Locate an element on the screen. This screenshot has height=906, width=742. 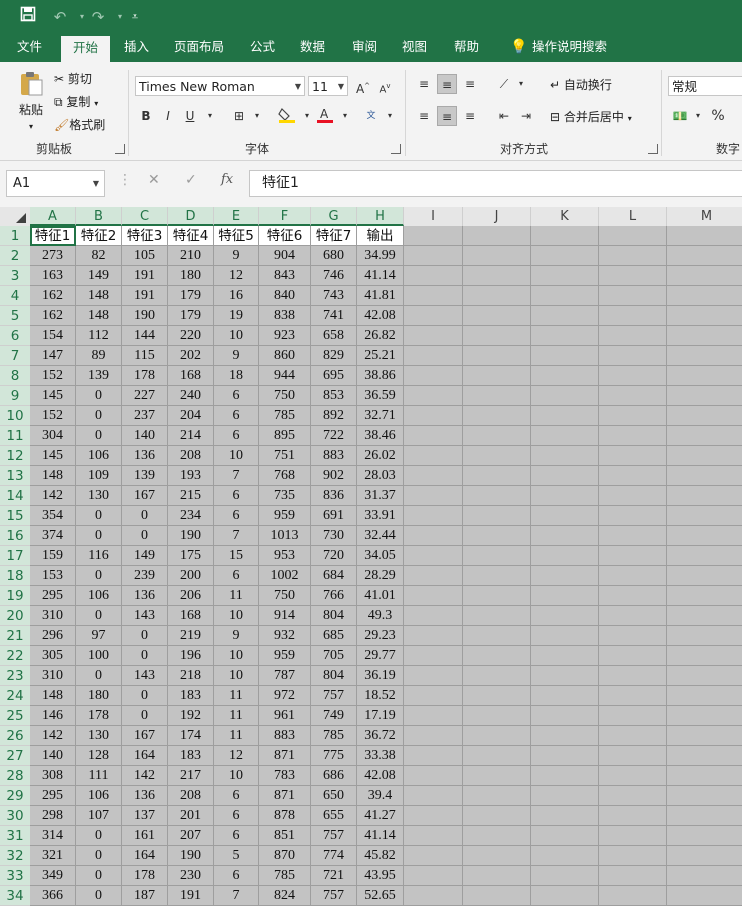
row-header-32: 32 is located at coordinates (15, 856).